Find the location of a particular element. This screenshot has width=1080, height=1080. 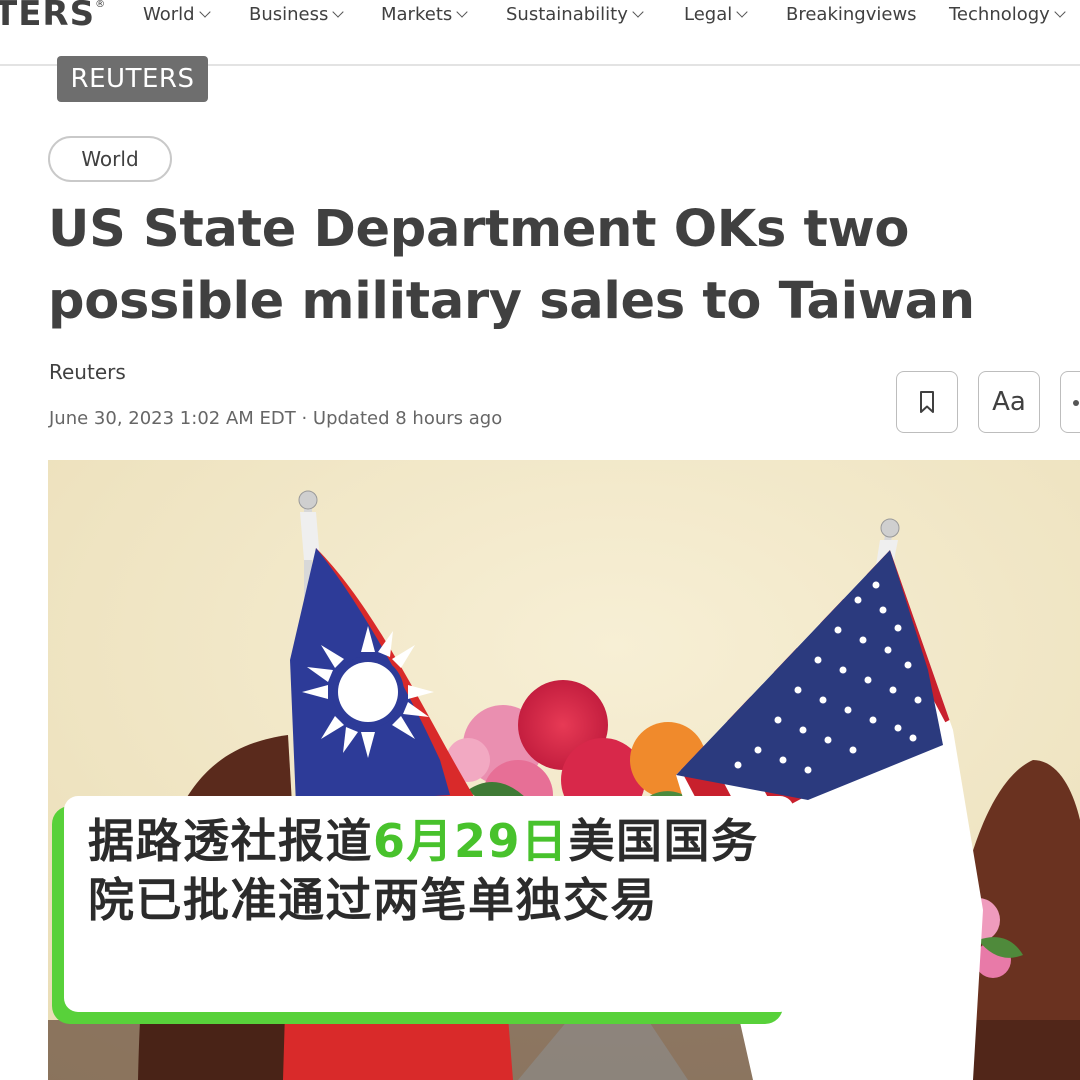

nav-item-label: Technology is located at coordinates (999, 14).